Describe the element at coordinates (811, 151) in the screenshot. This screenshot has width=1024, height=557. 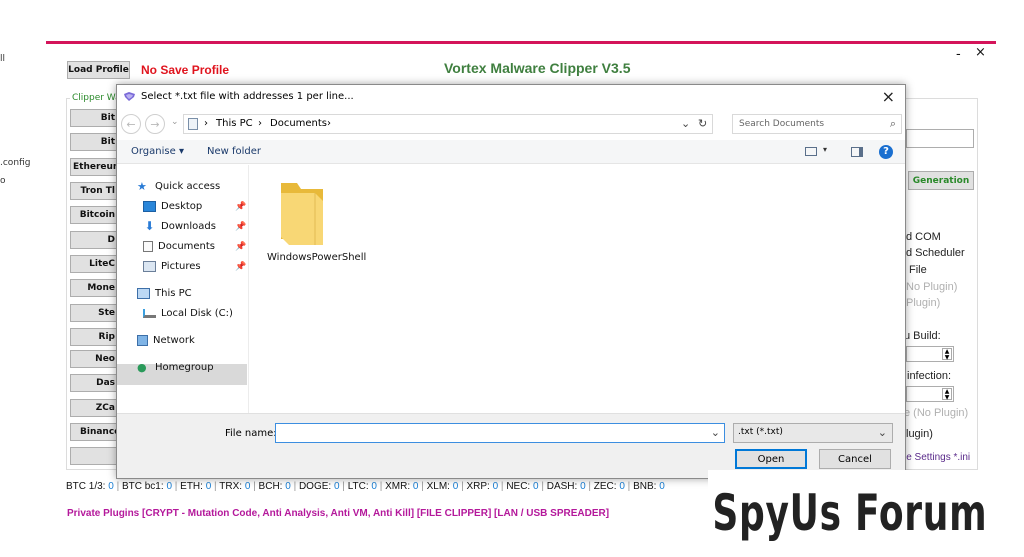
I see `view-icon` at that location.